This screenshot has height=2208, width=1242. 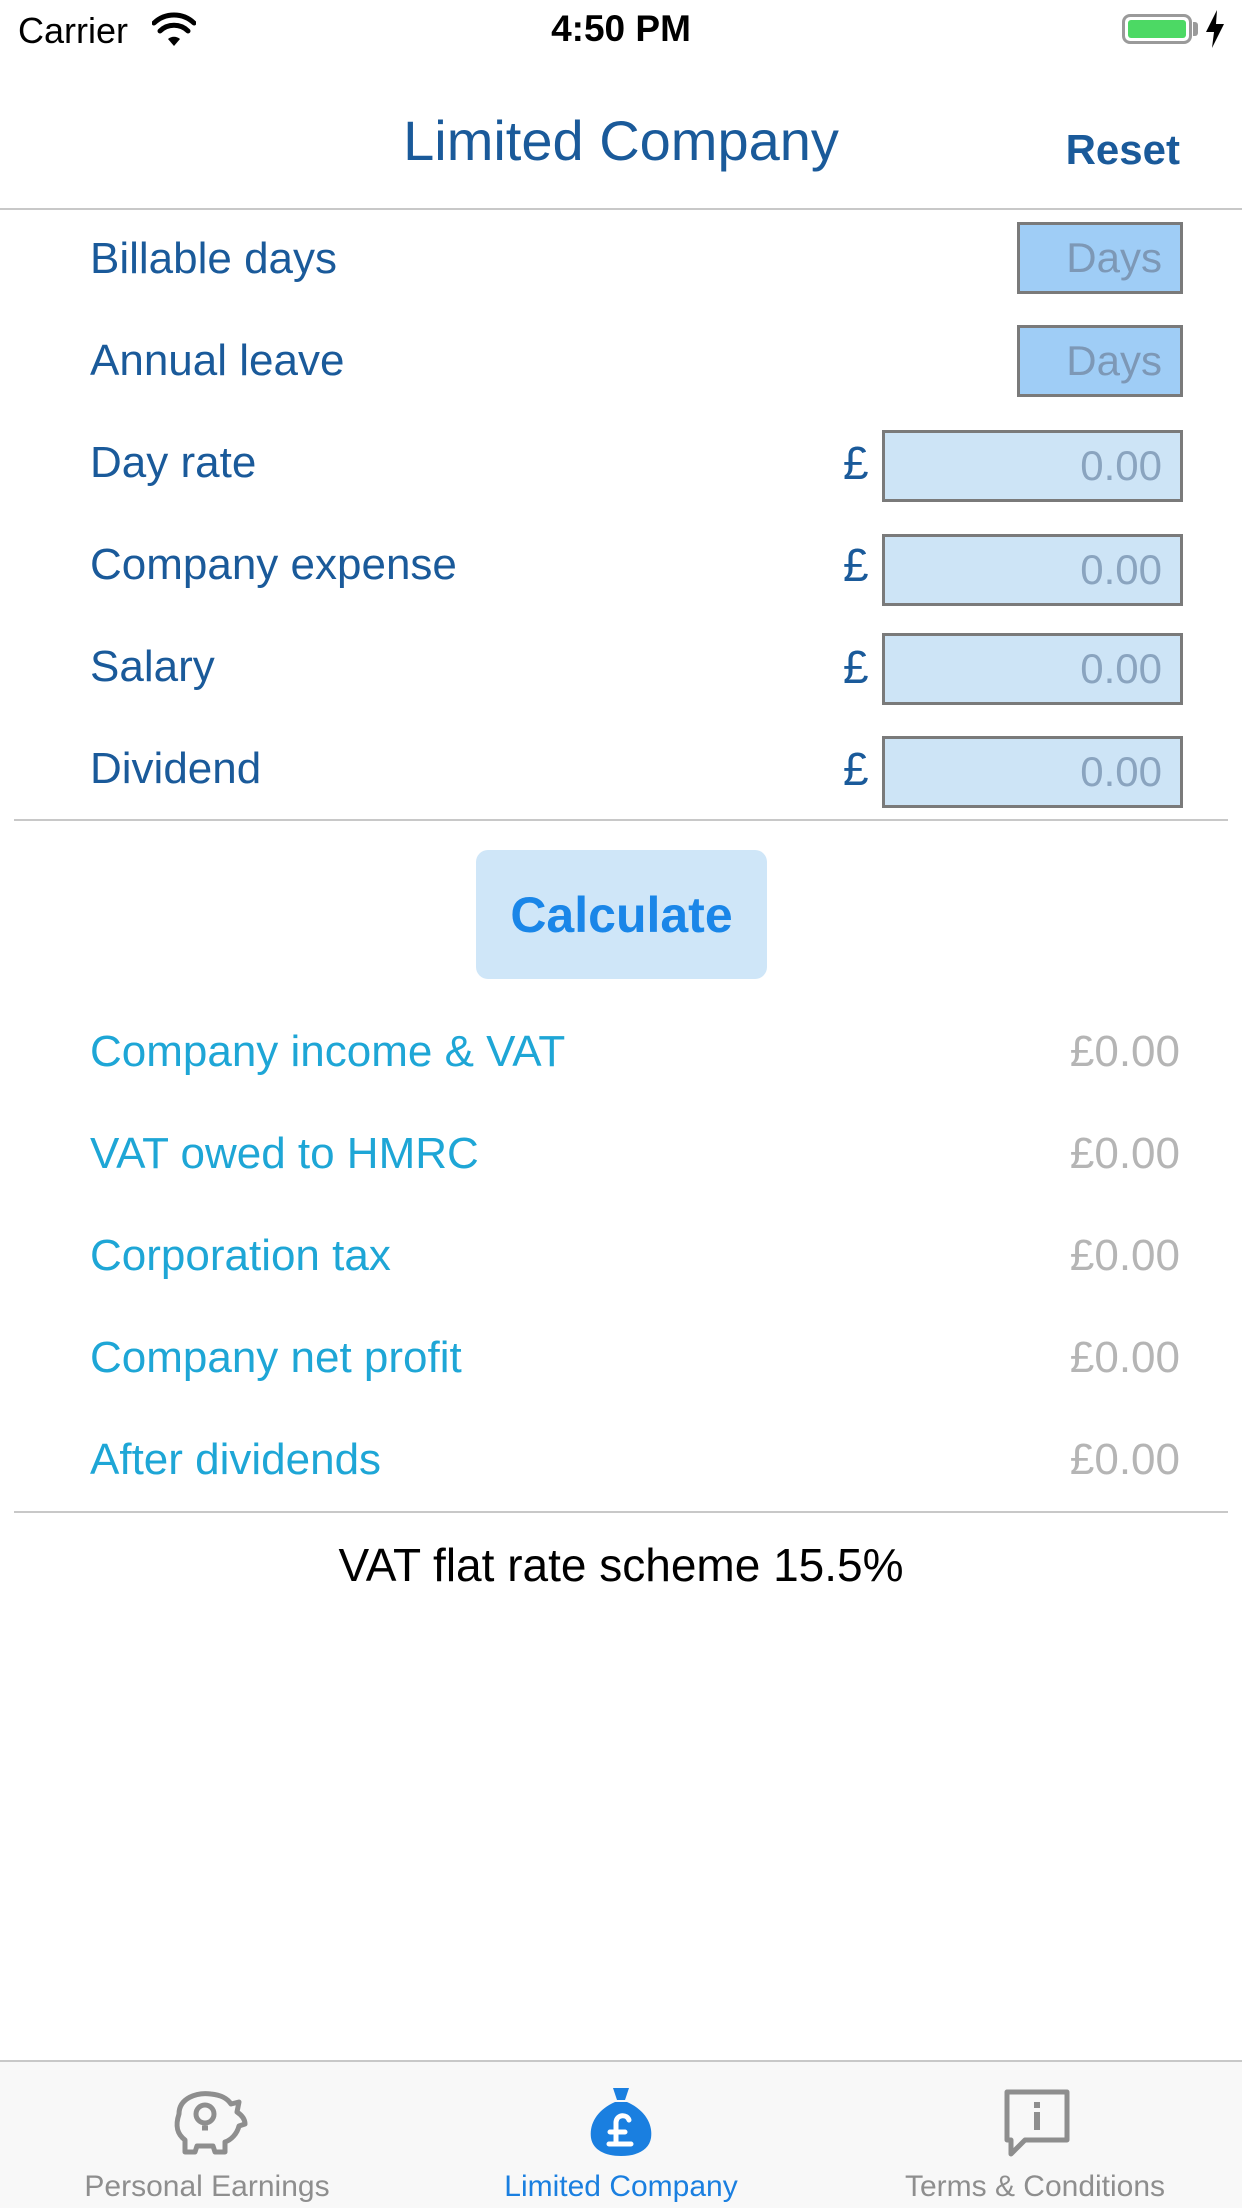 I want to click on salary-label: Salary, so click(x=152, y=666).